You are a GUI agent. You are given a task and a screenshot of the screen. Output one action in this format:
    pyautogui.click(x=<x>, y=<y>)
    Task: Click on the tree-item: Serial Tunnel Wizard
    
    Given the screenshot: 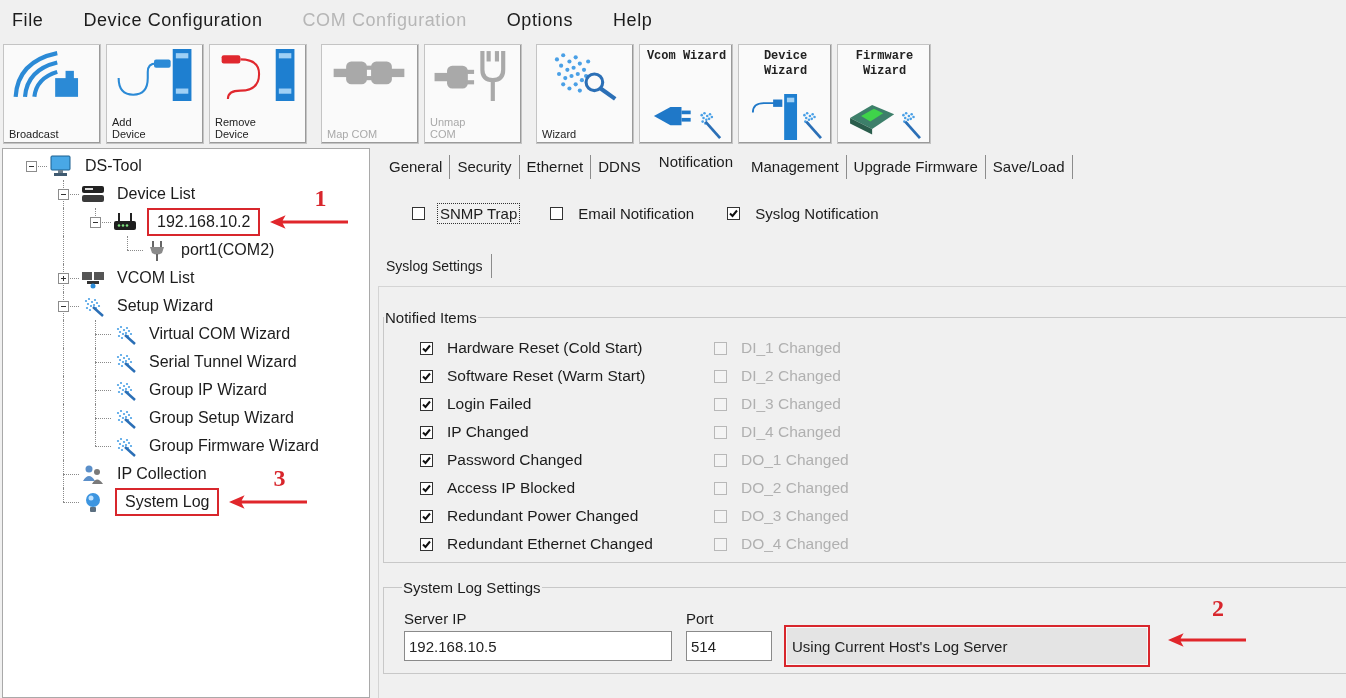 What is the action you would take?
    pyautogui.click(x=223, y=362)
    